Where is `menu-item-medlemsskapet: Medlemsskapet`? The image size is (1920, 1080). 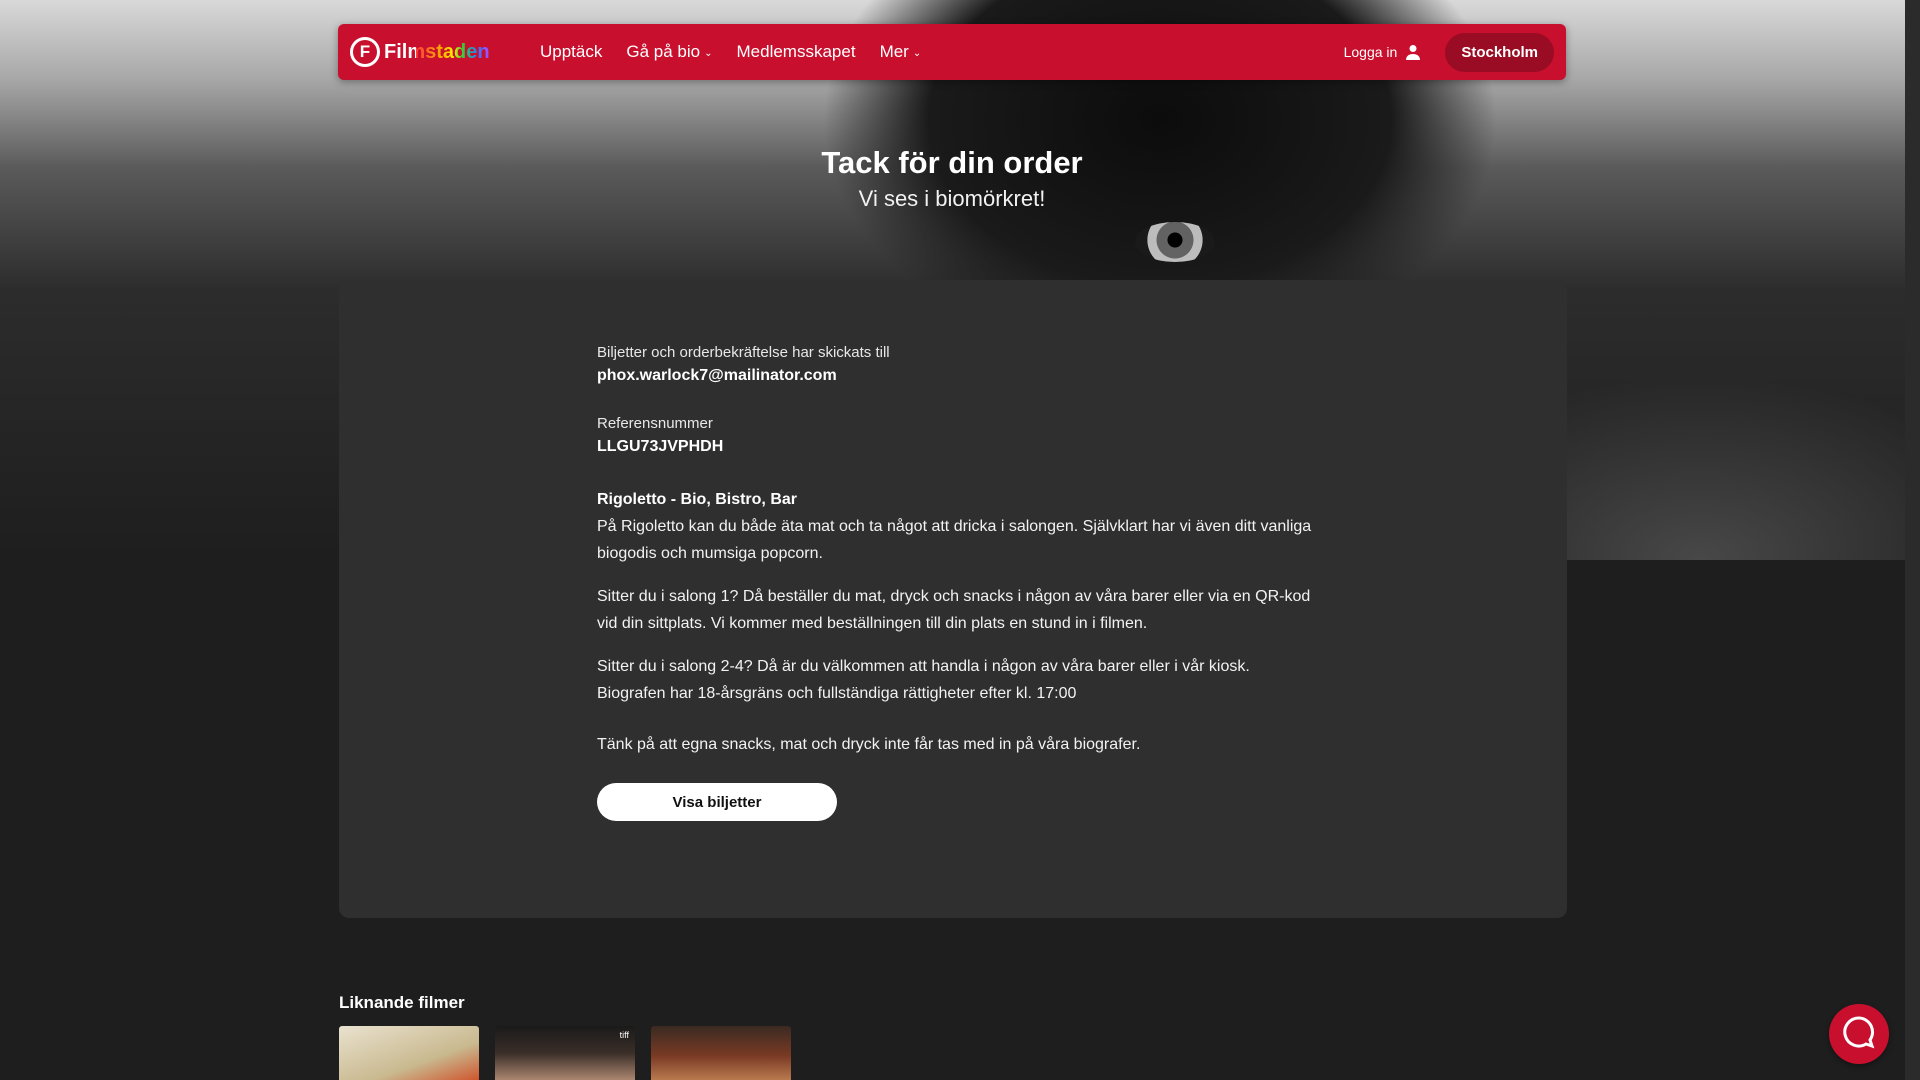 menu-item-medlemsskapet: Medlemsskapet is located at coordinates (796, 52).